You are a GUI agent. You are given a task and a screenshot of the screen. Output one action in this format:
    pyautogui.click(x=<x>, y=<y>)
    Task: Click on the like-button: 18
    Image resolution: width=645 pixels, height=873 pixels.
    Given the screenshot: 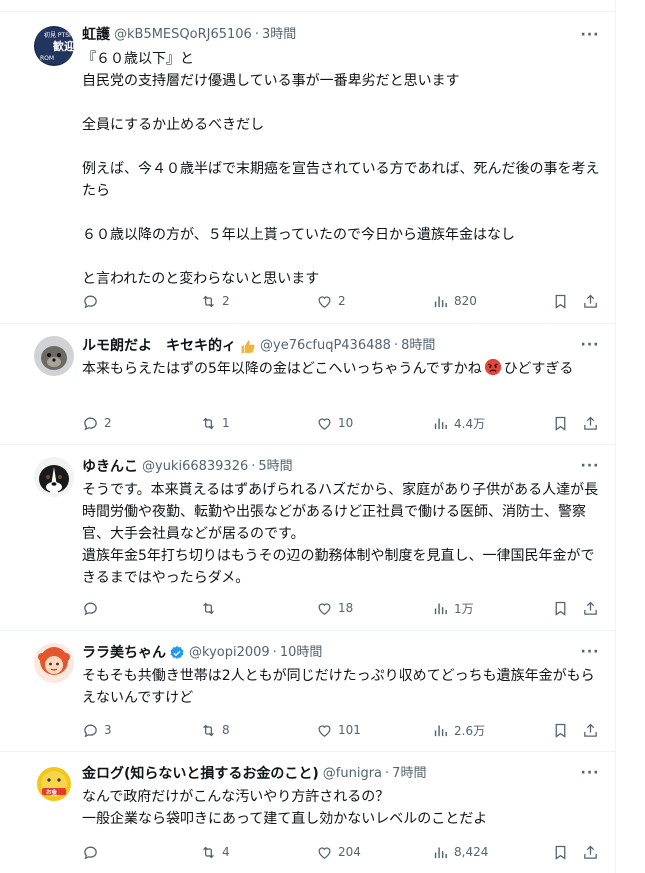 What is the action you would take?
    pyautogui.click(x=334, y=608)
    